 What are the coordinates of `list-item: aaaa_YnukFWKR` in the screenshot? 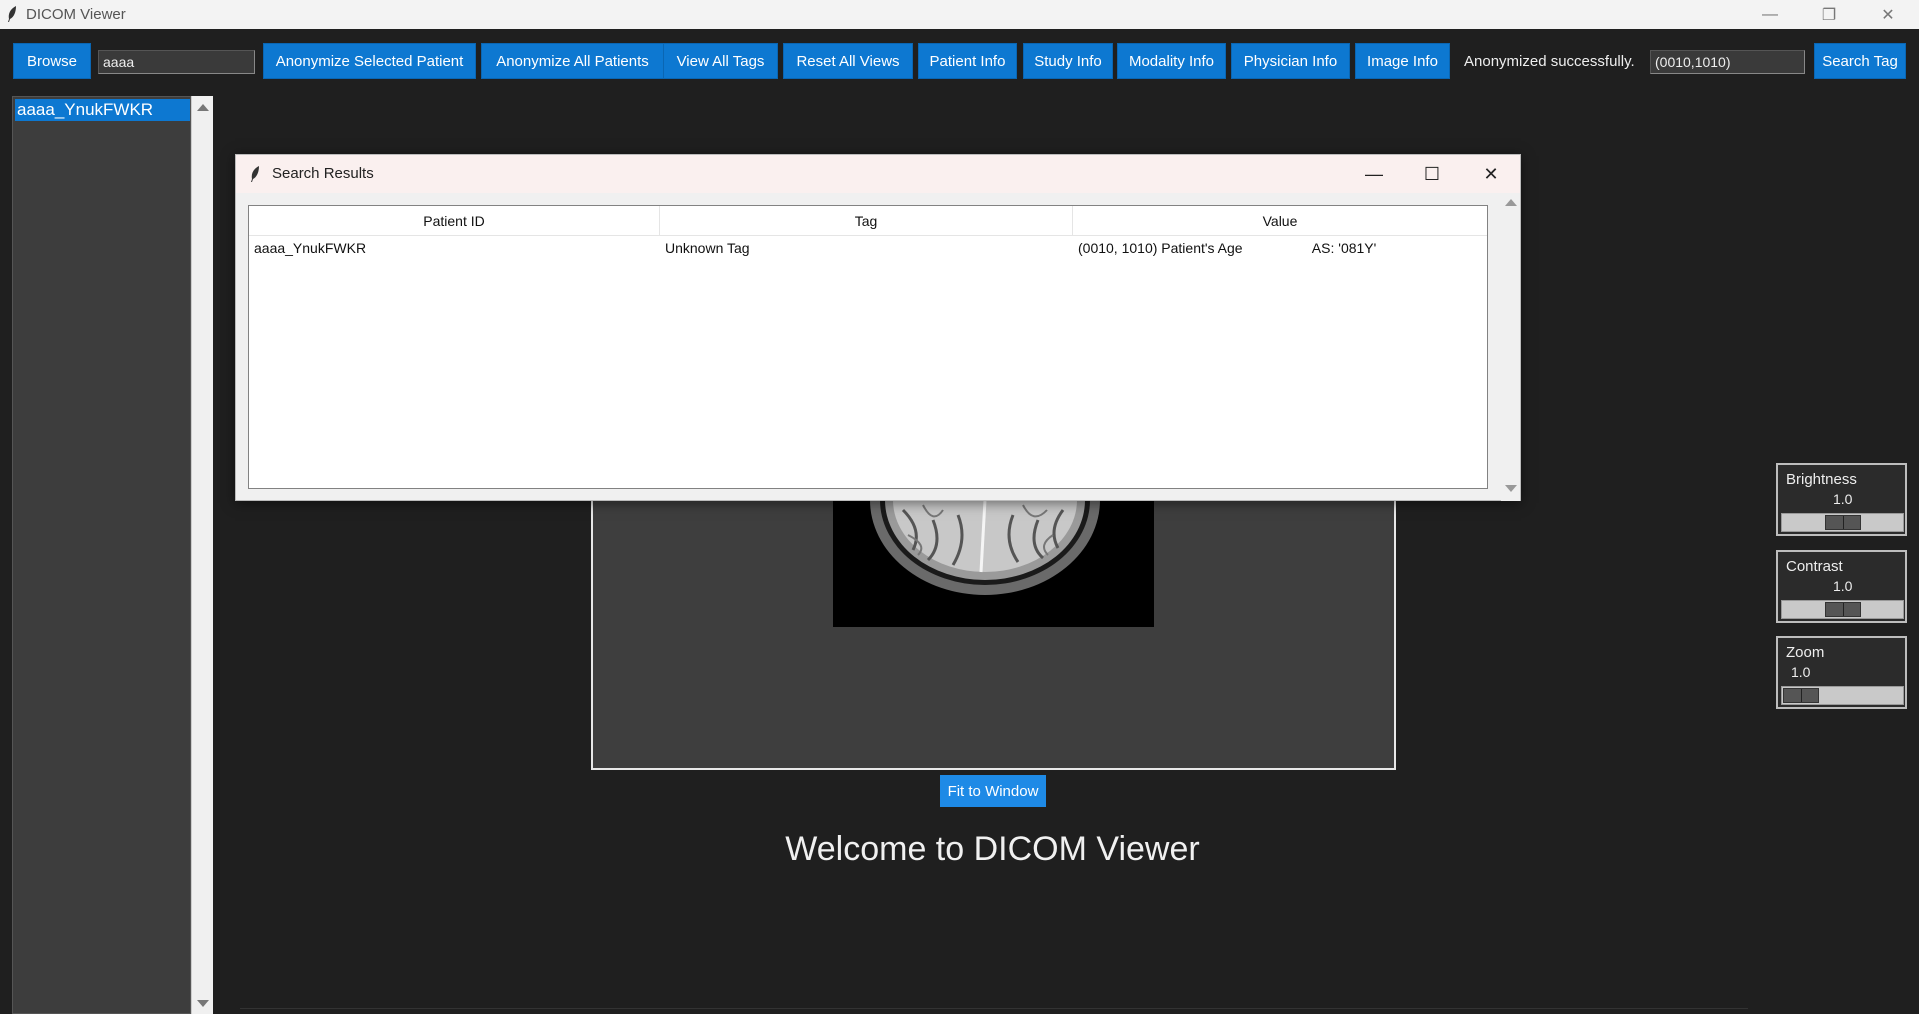 It's located at (102, 110).